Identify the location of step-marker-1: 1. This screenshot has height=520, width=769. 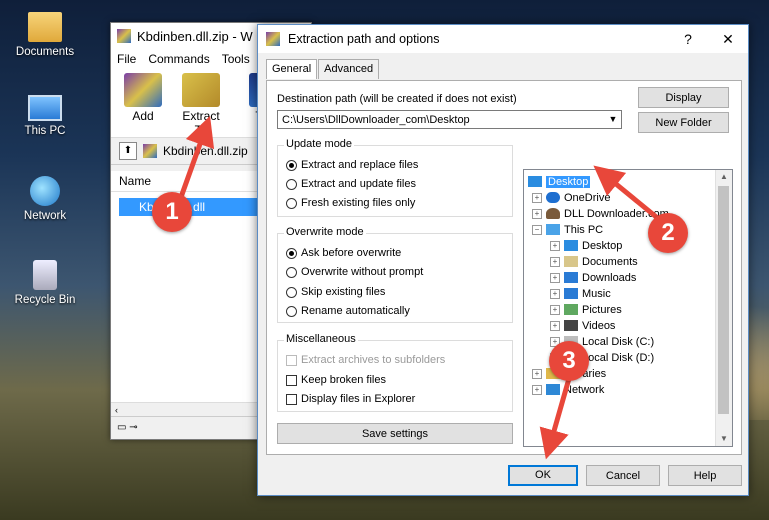
(172, 212).